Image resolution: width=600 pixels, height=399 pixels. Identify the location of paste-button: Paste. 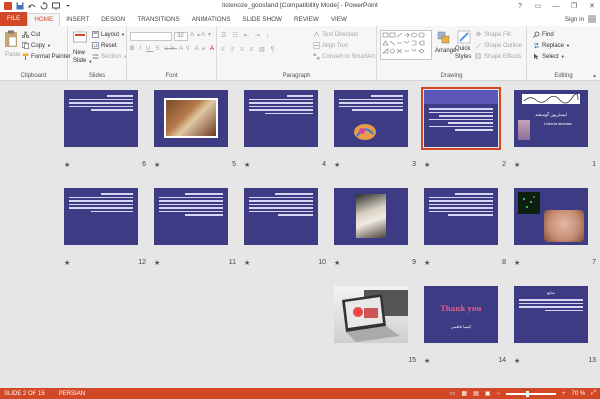
(12, 55).